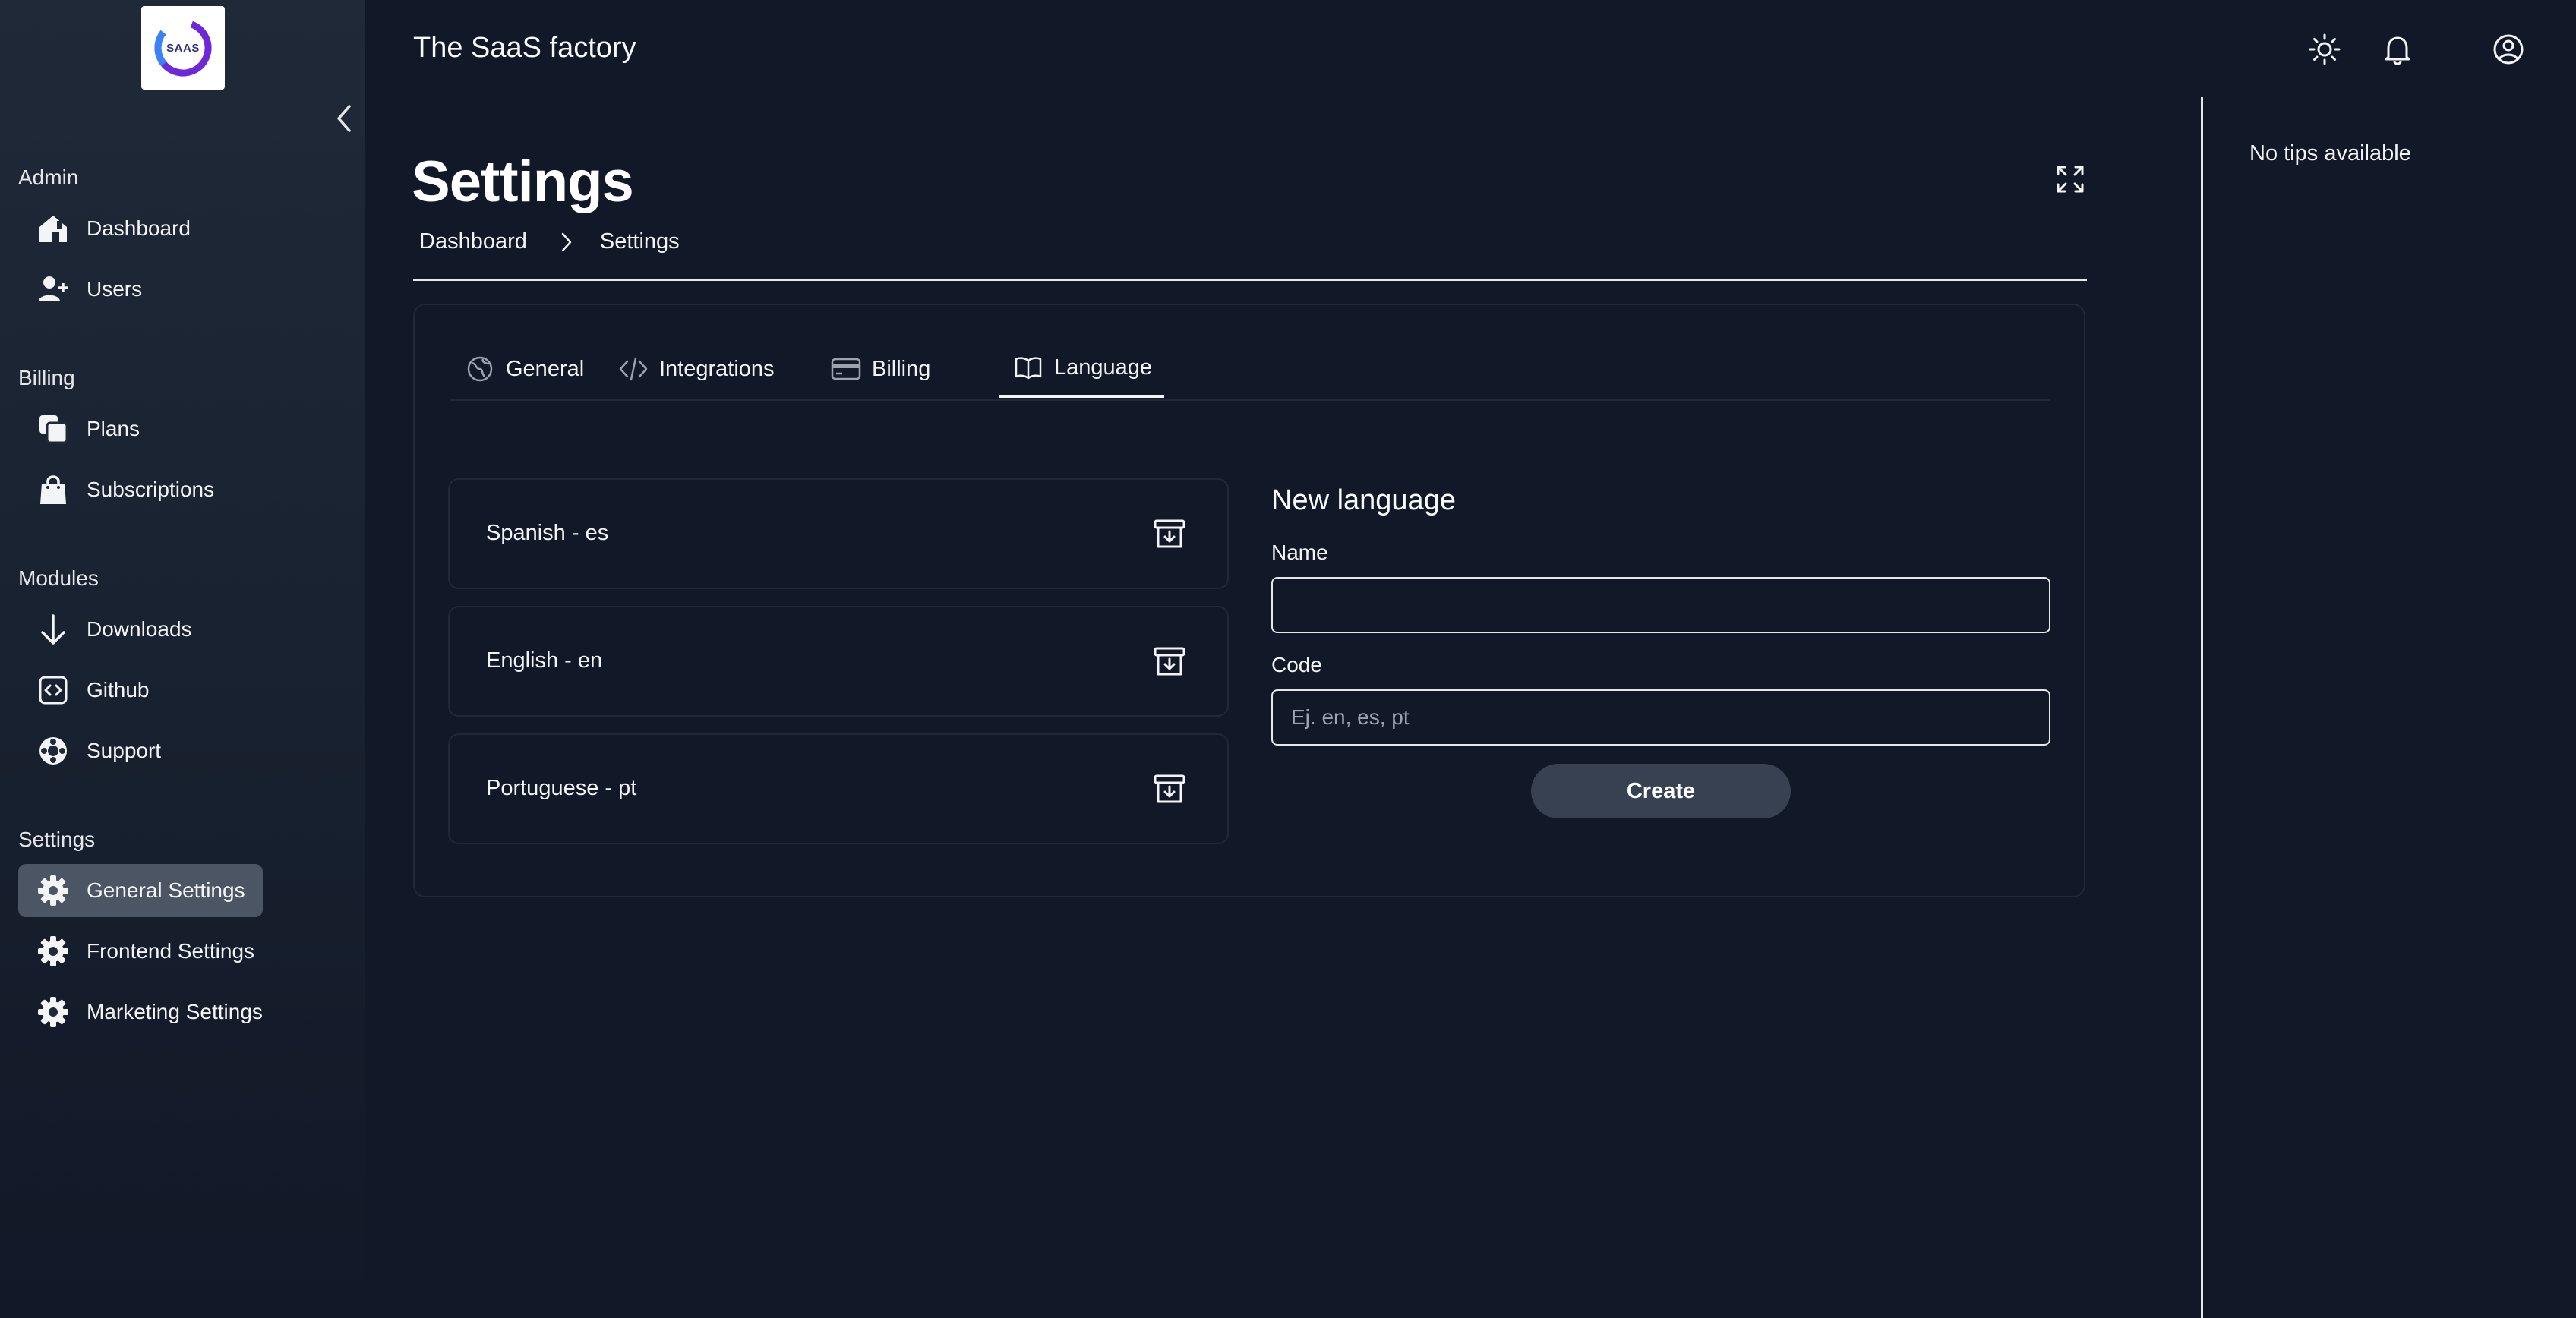 The image size is (2576, 1318). I want to click on tips-panel-divider, so click(2202, 707).